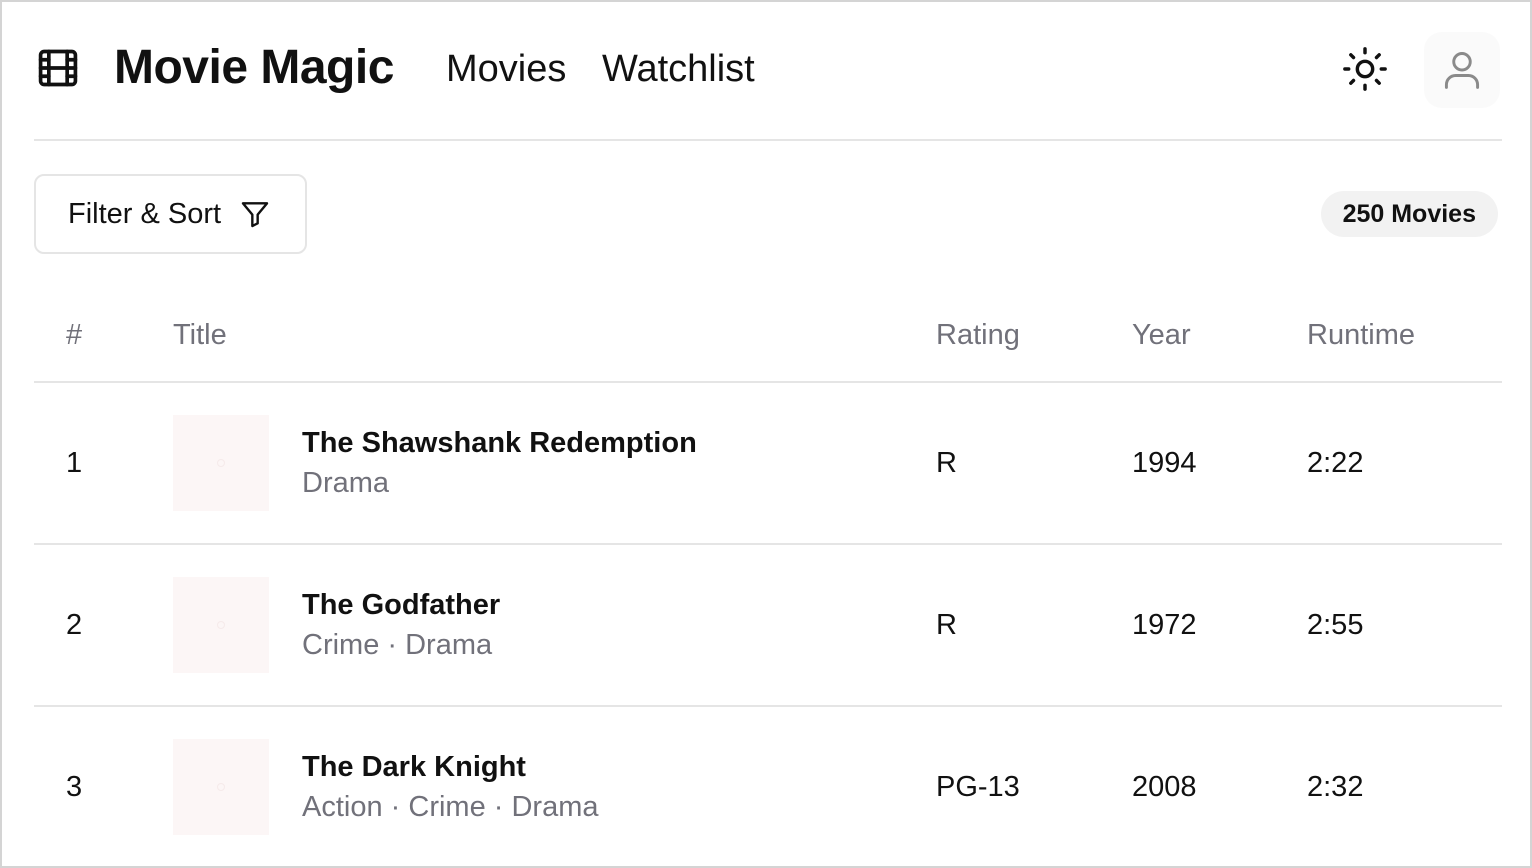 The image size is (1532, 868). I want to click on funnel-icon, so click(255, 215).